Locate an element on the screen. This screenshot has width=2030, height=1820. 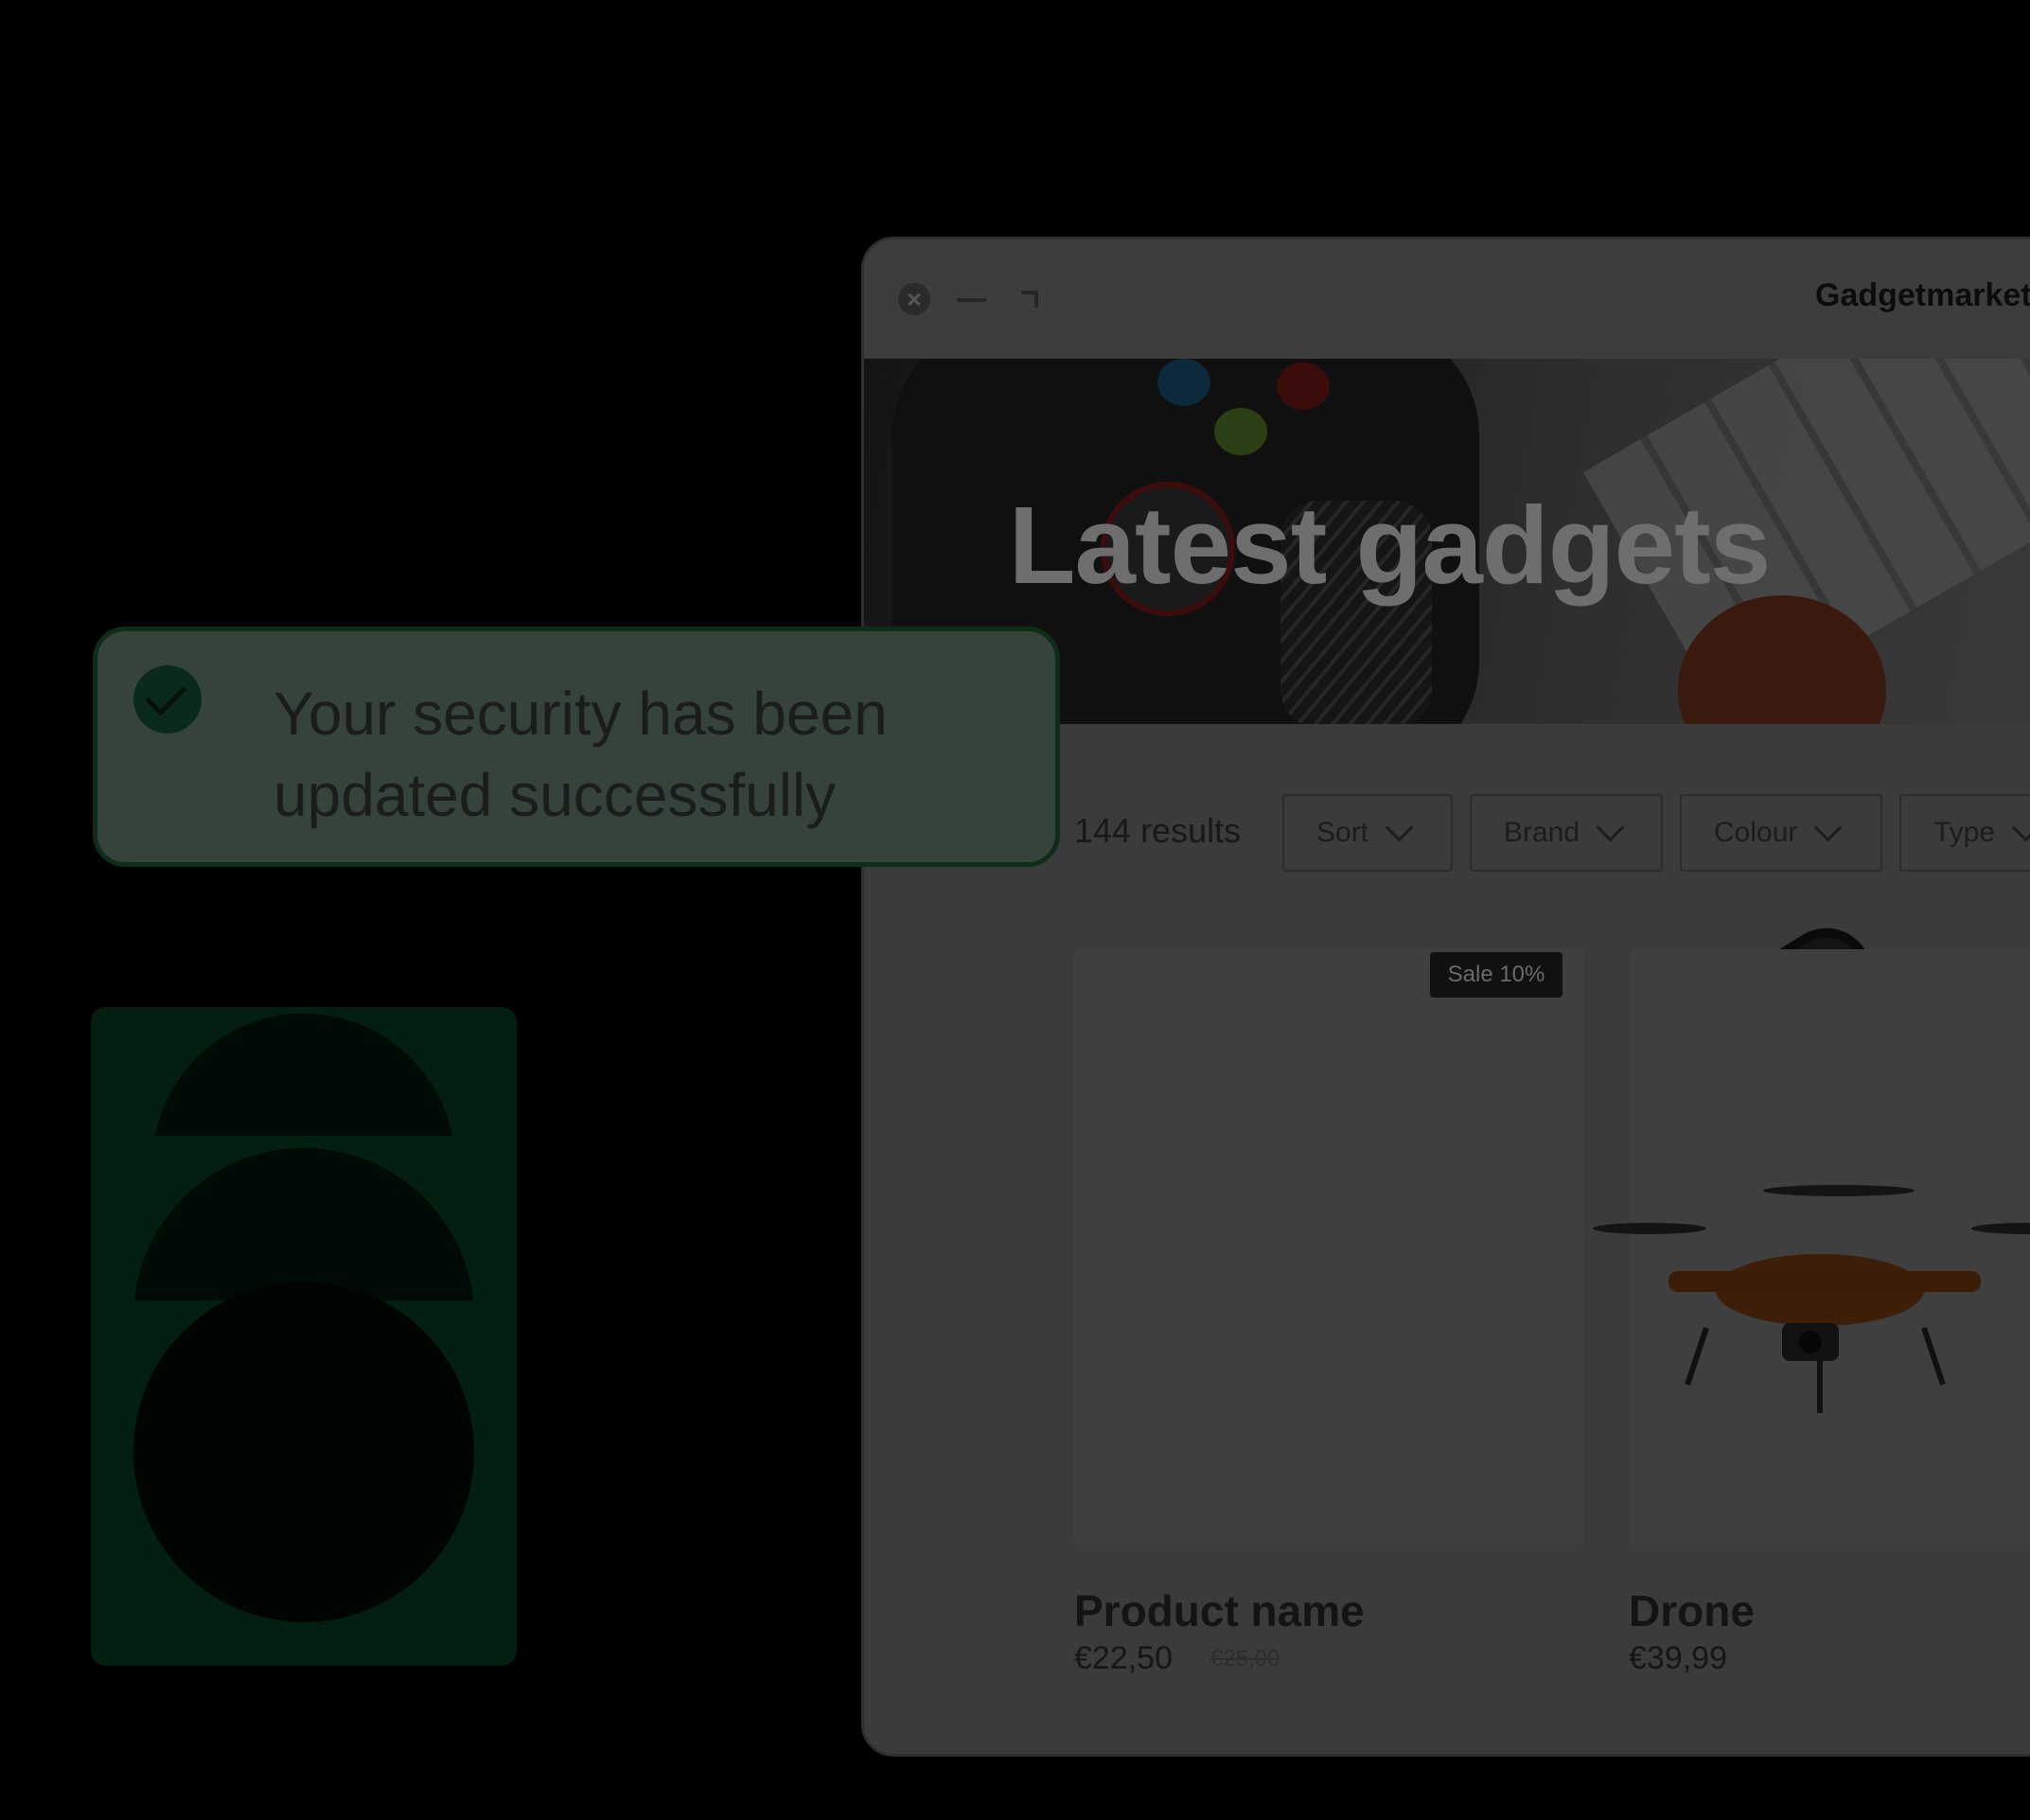
colour-dropdown: Colour is located at coordinates (1781, 833).